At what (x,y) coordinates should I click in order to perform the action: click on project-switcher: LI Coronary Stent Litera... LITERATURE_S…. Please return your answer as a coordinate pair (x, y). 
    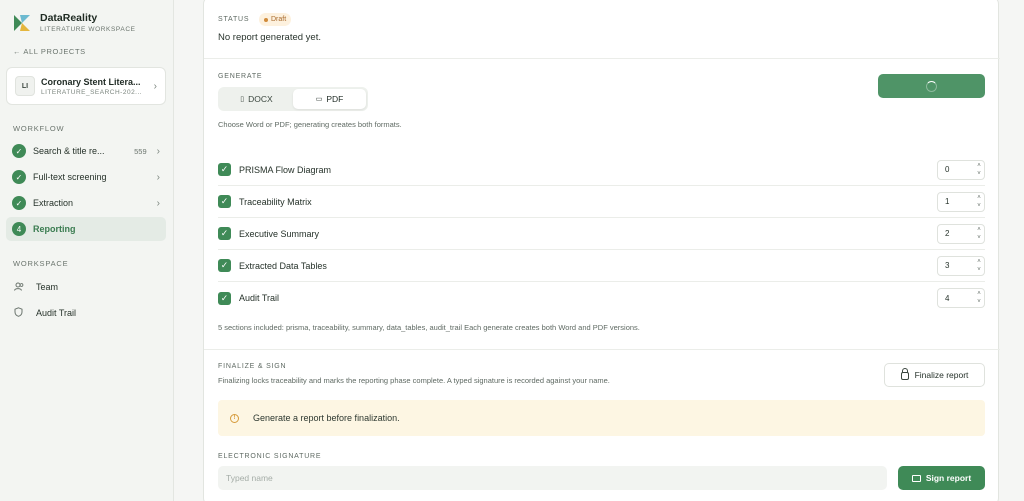
    Looking at the image, I should click on (86, 86).